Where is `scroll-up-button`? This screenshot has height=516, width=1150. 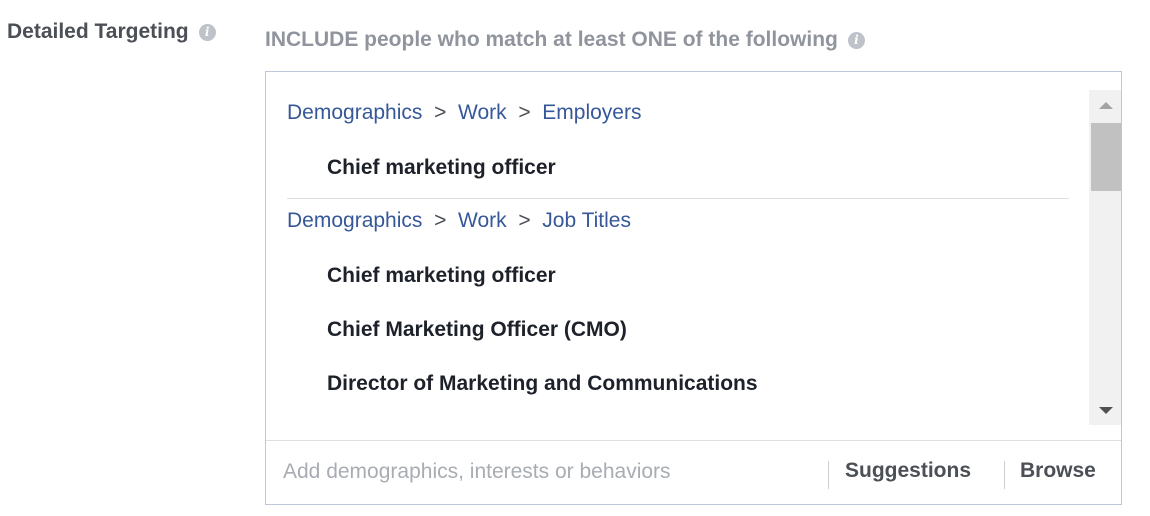
scroll-up-button is located at coordinates (1105, 105).